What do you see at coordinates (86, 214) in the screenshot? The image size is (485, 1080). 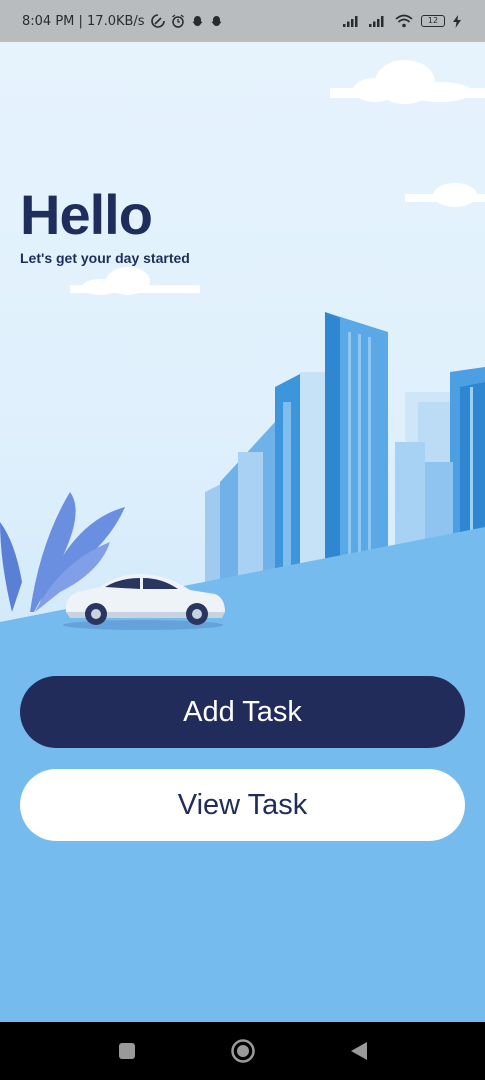 I see `greeting-title: Hello` at bounding box center [86, 214].